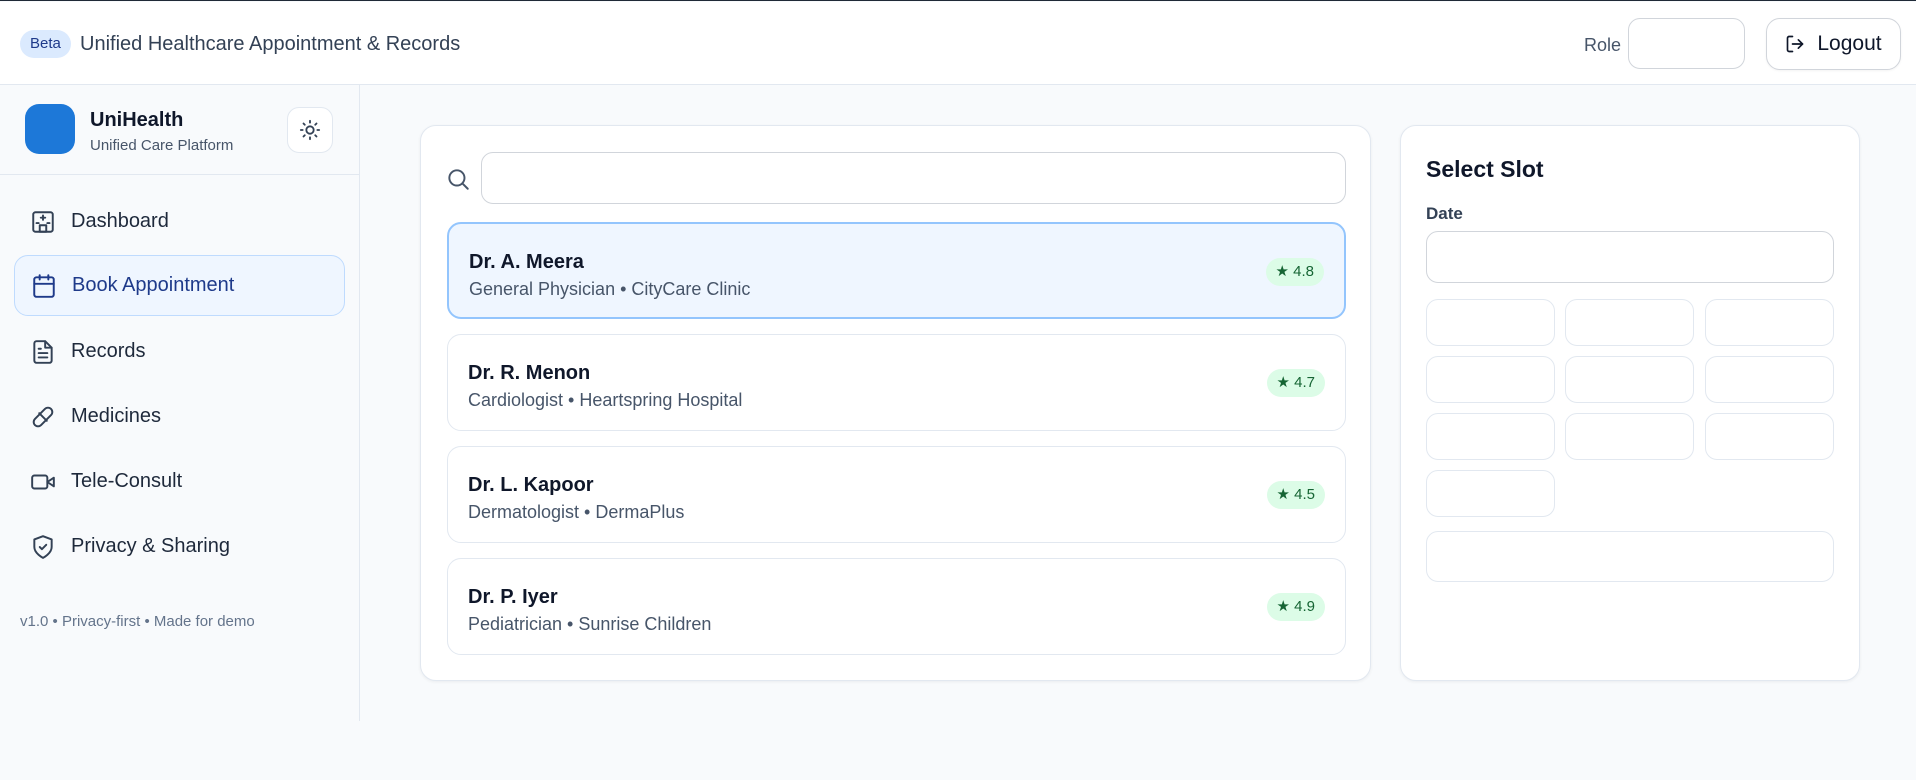  What do you see at coordinates (1795, 44) in the screenshot?
I see `logout-icon` at bounding box center [1795, 44].